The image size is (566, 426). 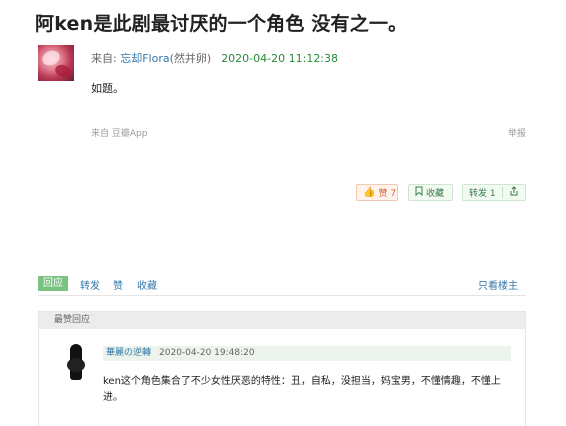 What do you see at coordinates (282, 320) in the screenshot?
I see `best-replies-header: 最赞回应` at bounding box center [282, 320].